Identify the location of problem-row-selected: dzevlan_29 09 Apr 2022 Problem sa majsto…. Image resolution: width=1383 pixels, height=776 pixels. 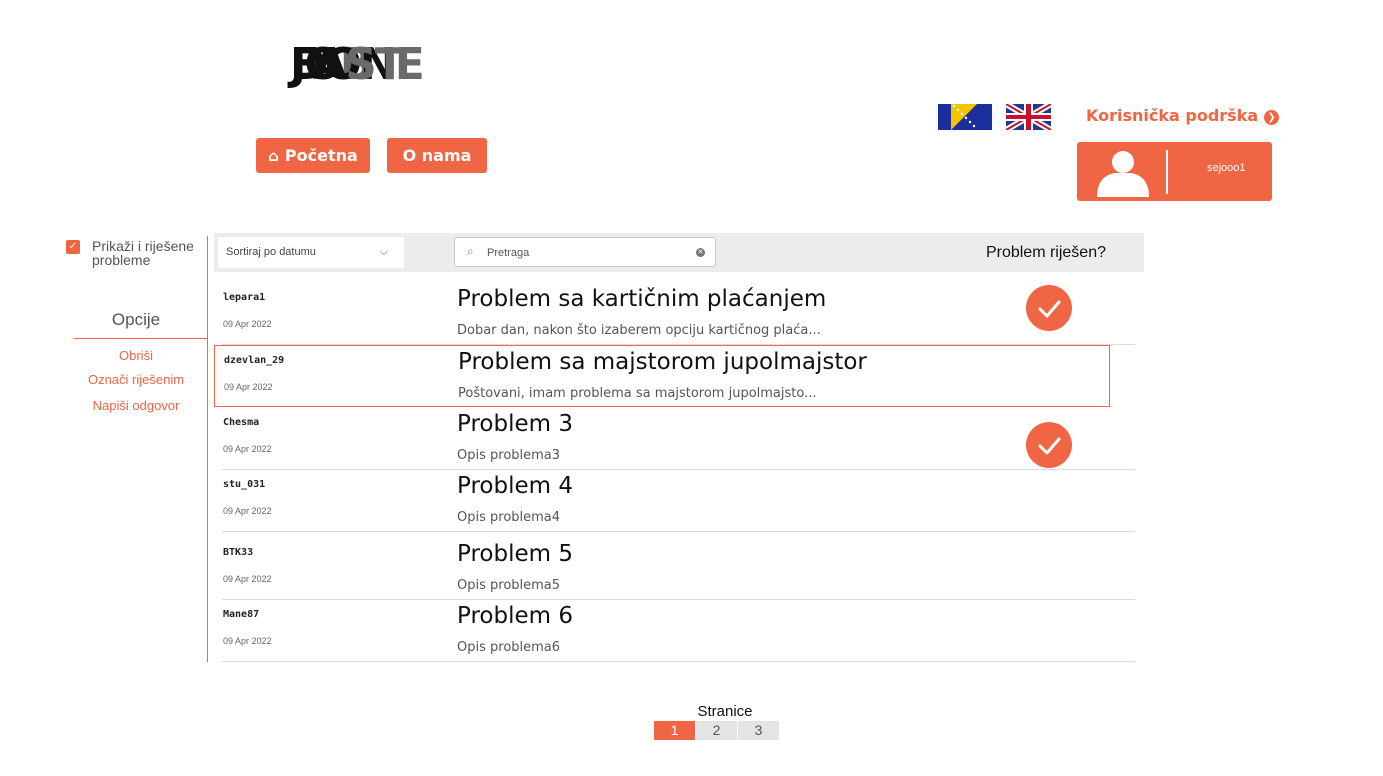
(662, 376).